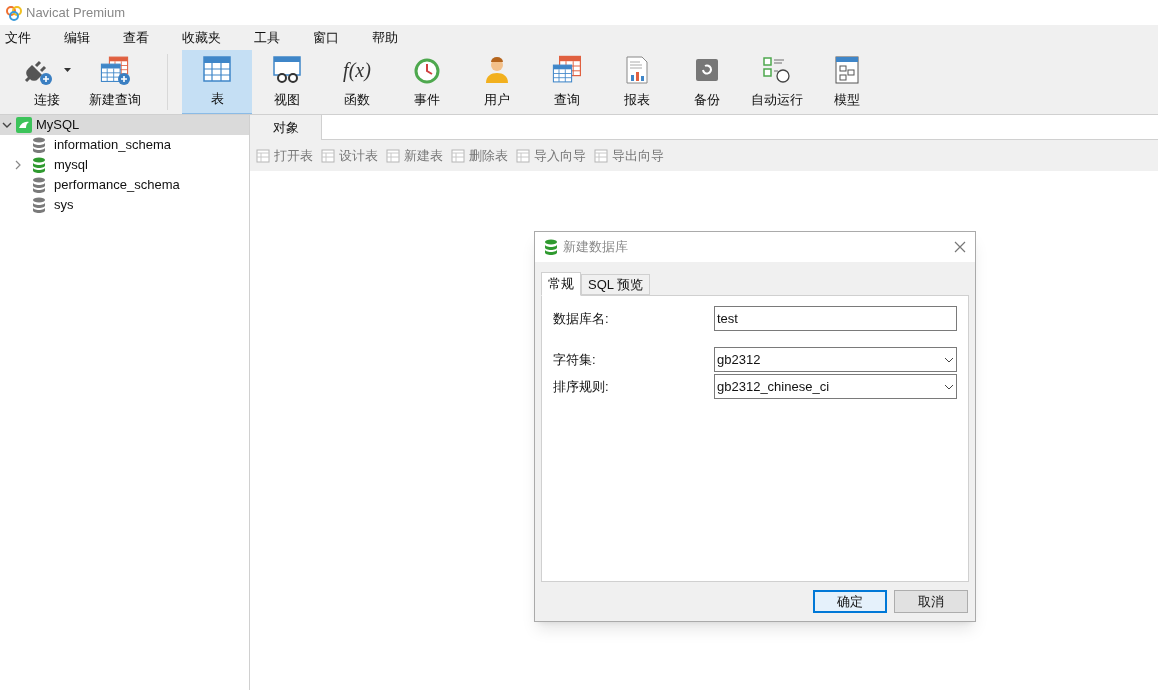  Describe the element at coordinates (960, 247) in the screenshot. I see `close-icon` at that location.